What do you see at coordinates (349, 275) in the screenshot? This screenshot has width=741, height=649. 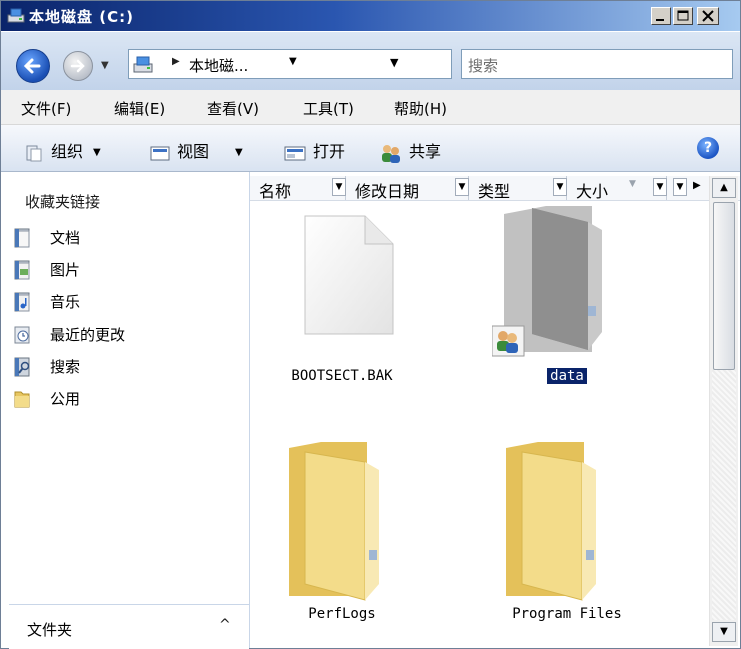 I see `file-icon` at bounding box center [349, 275].